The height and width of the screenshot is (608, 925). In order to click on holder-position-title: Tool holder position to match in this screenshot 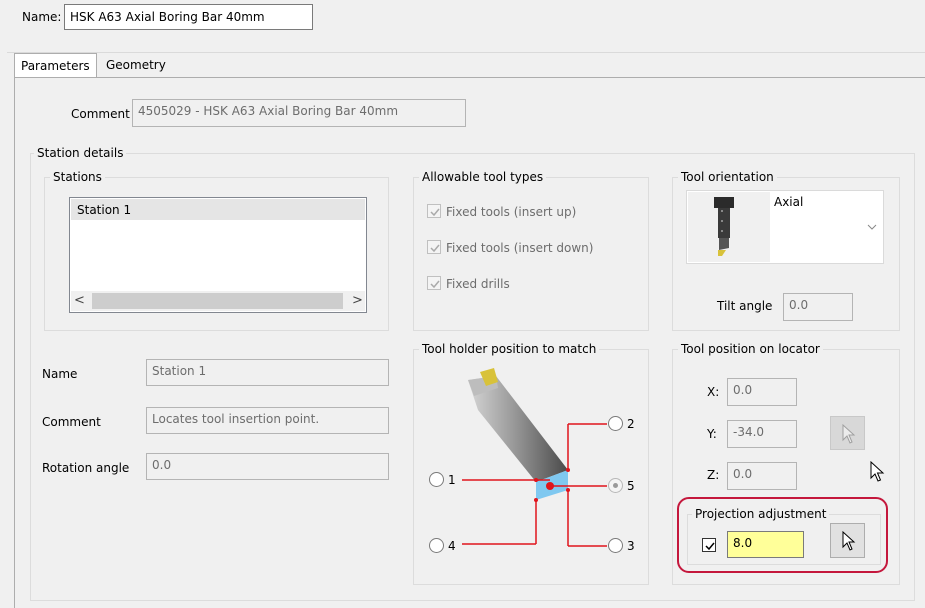, I will do `click(509, 349)`.